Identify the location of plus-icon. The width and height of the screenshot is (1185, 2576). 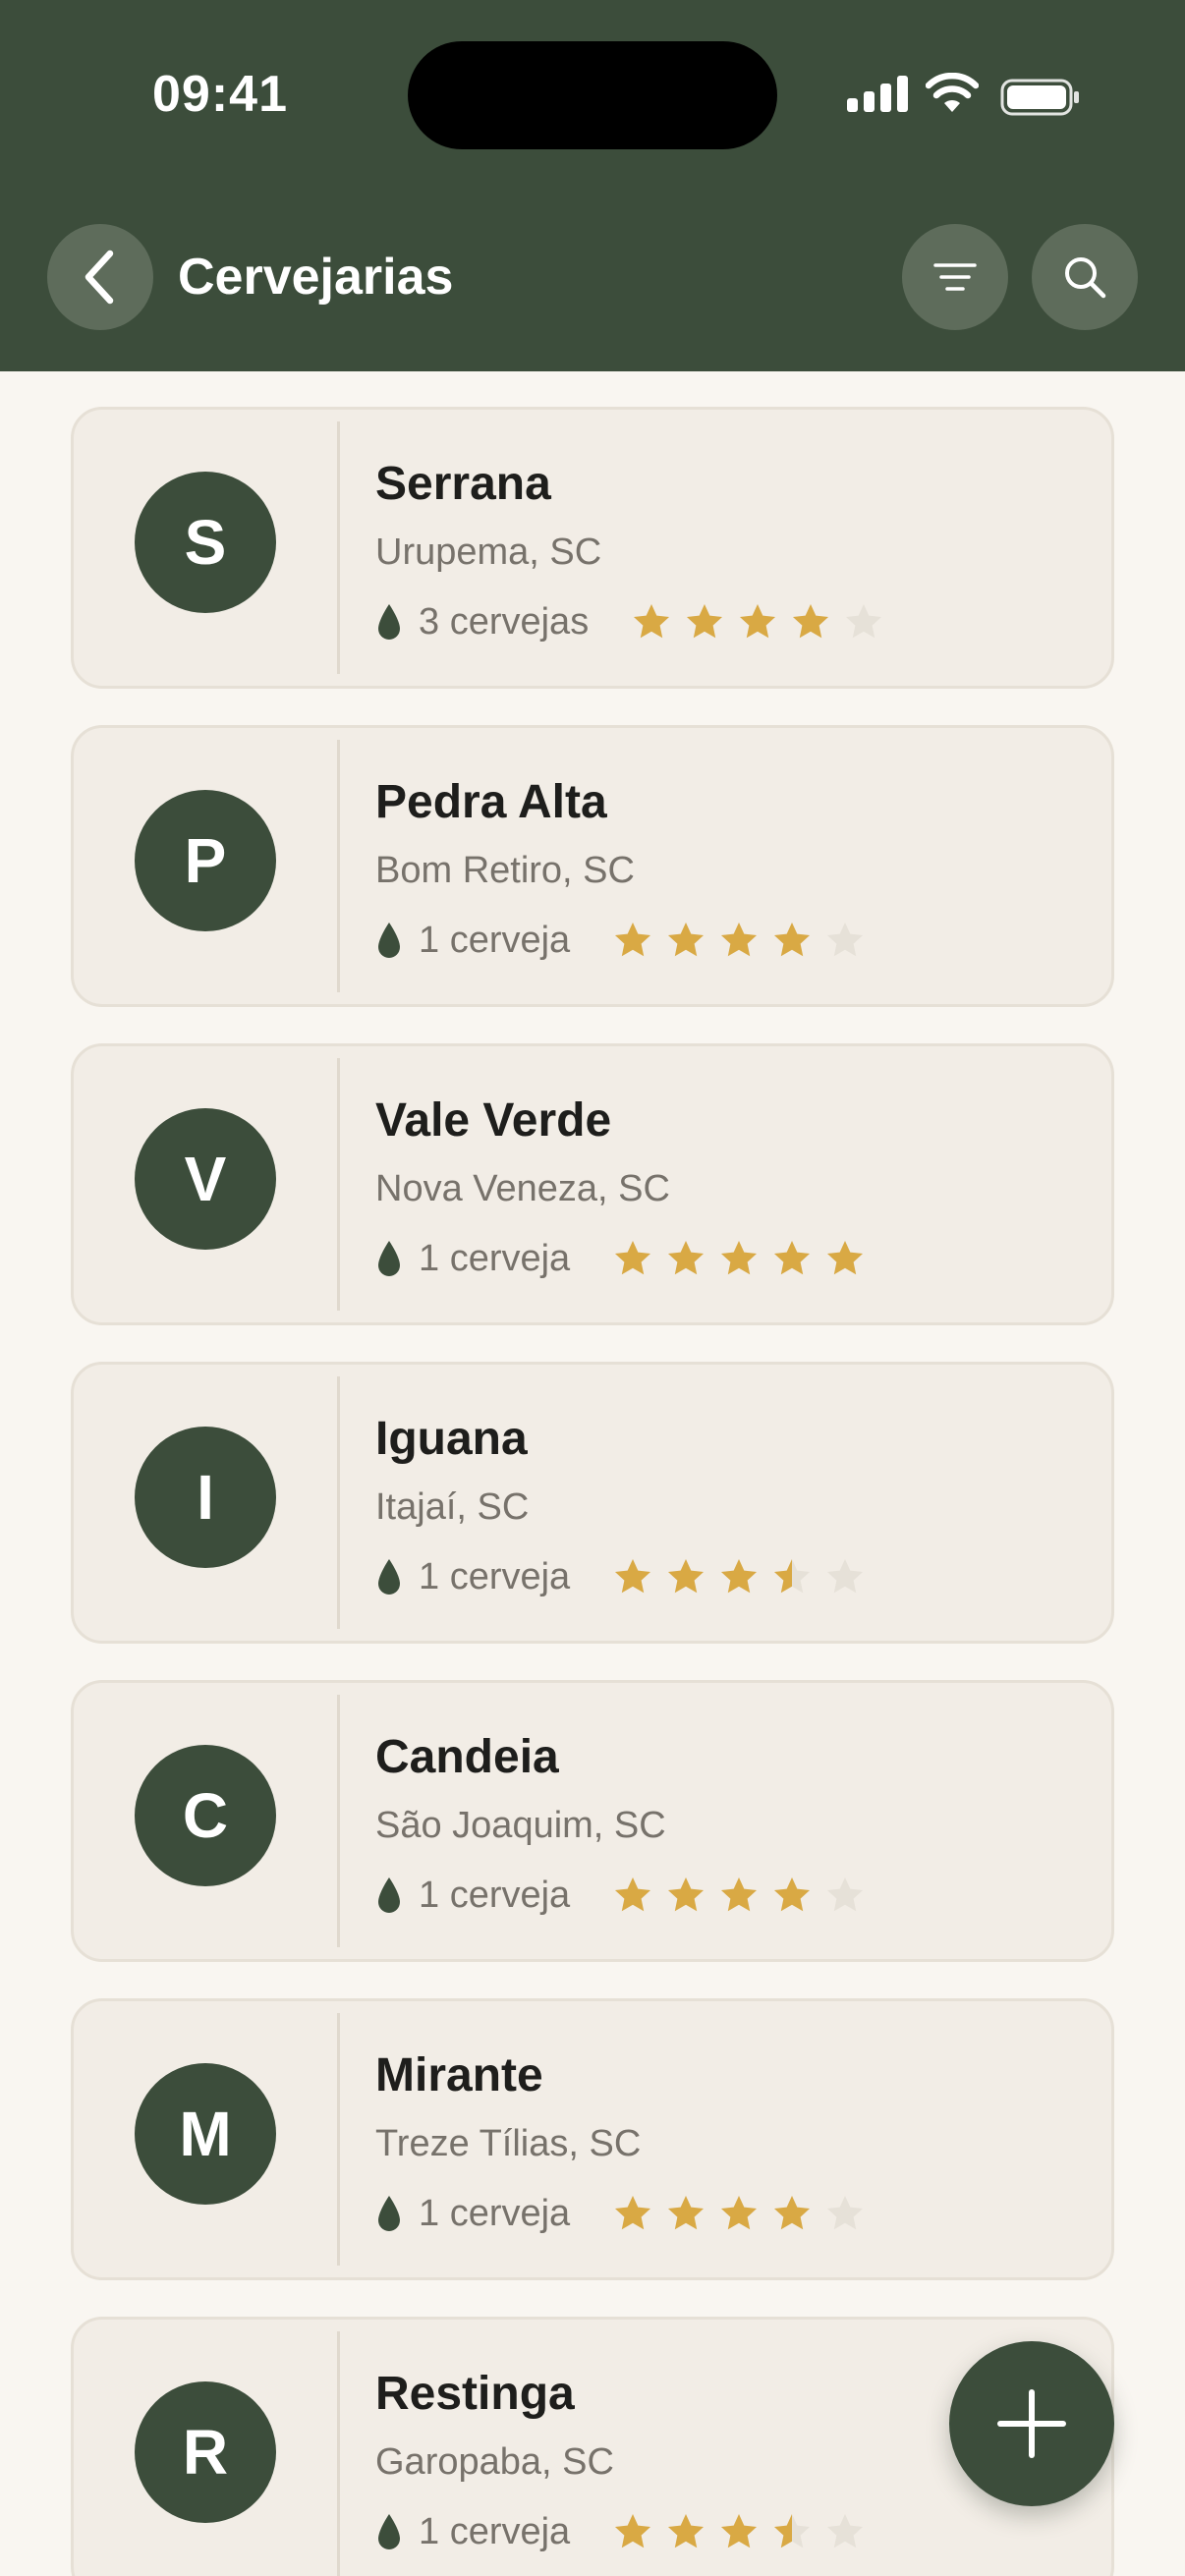
(1031, 2423).